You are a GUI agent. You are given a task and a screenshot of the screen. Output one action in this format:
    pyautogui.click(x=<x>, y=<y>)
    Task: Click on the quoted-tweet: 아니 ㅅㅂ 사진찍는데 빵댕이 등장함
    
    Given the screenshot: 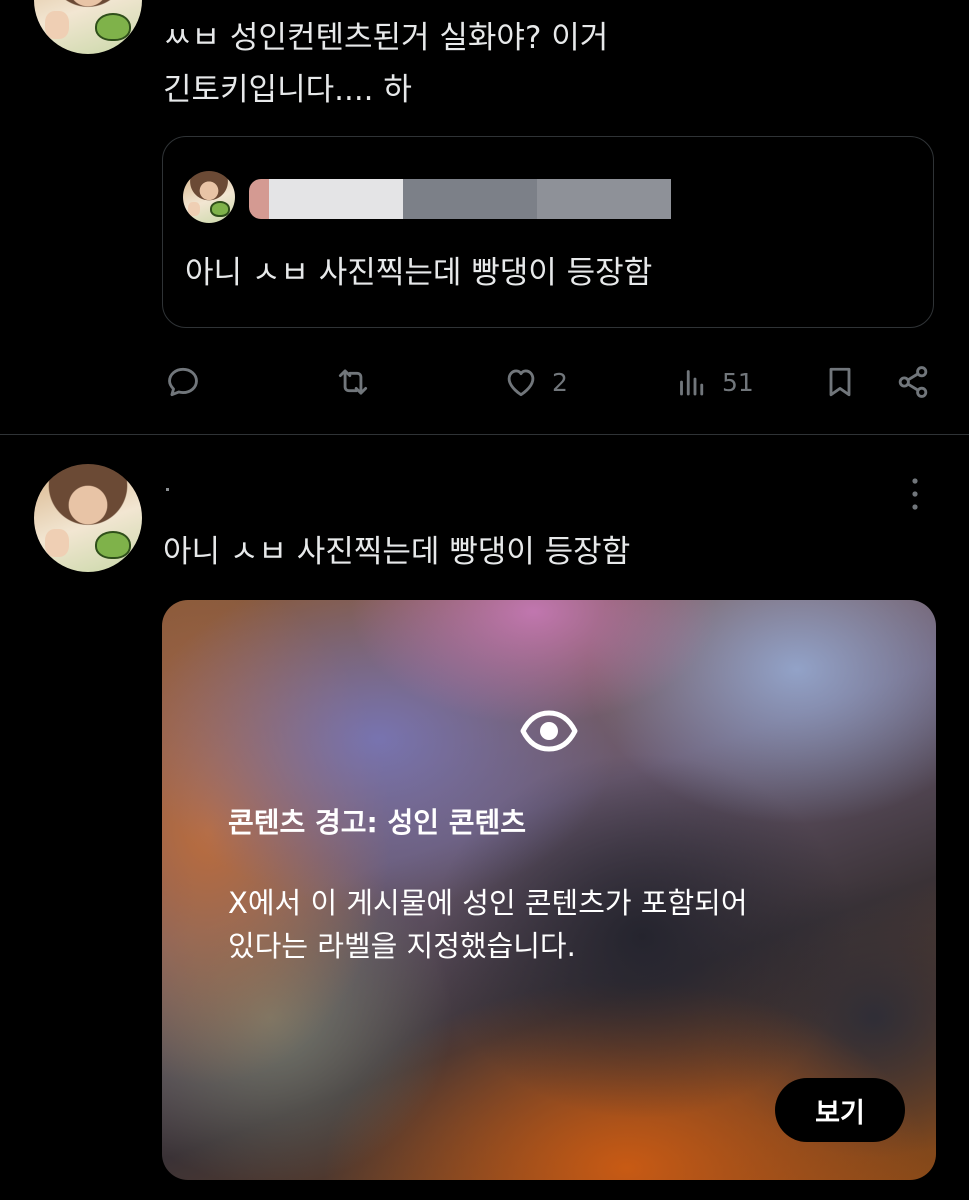 What is the action you would take?
    pyautogui.click(x=548, y=232)
    